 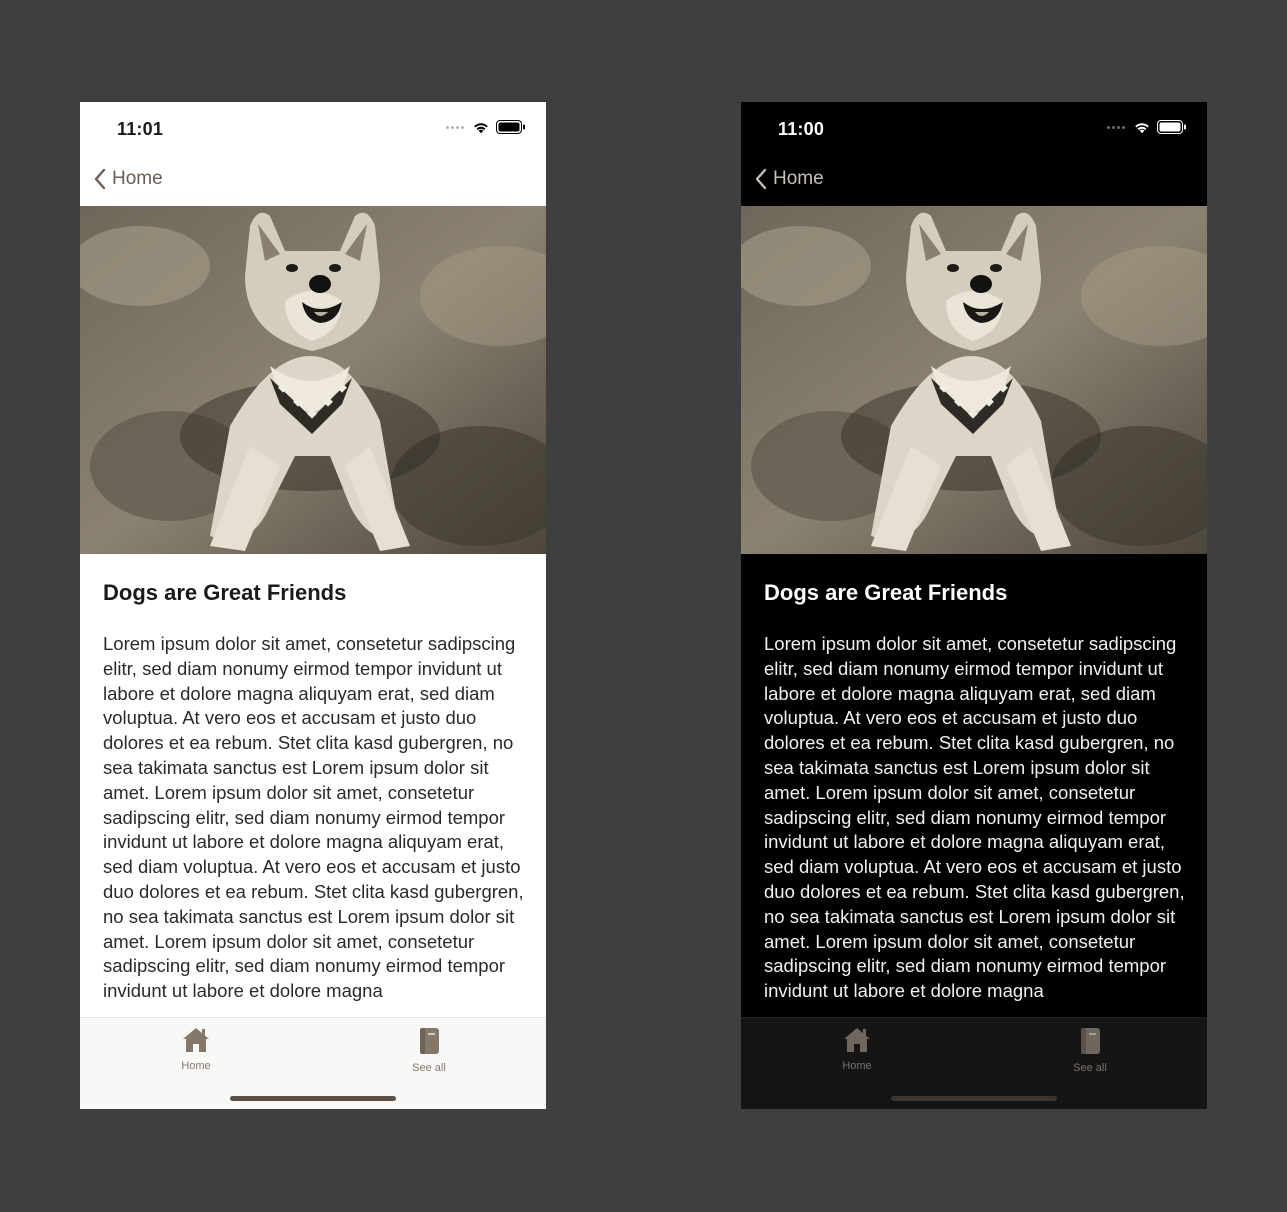 What do you see at coordinates (974, 129) in the screenshot?
I see `status-bar: 11:00` at bounding box center [974, 129].